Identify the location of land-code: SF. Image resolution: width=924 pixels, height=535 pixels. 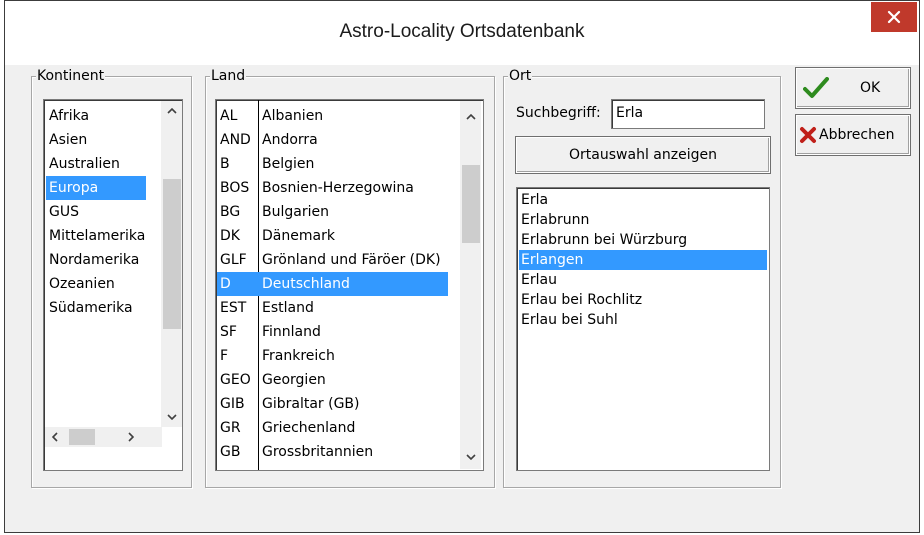
(228, 332).